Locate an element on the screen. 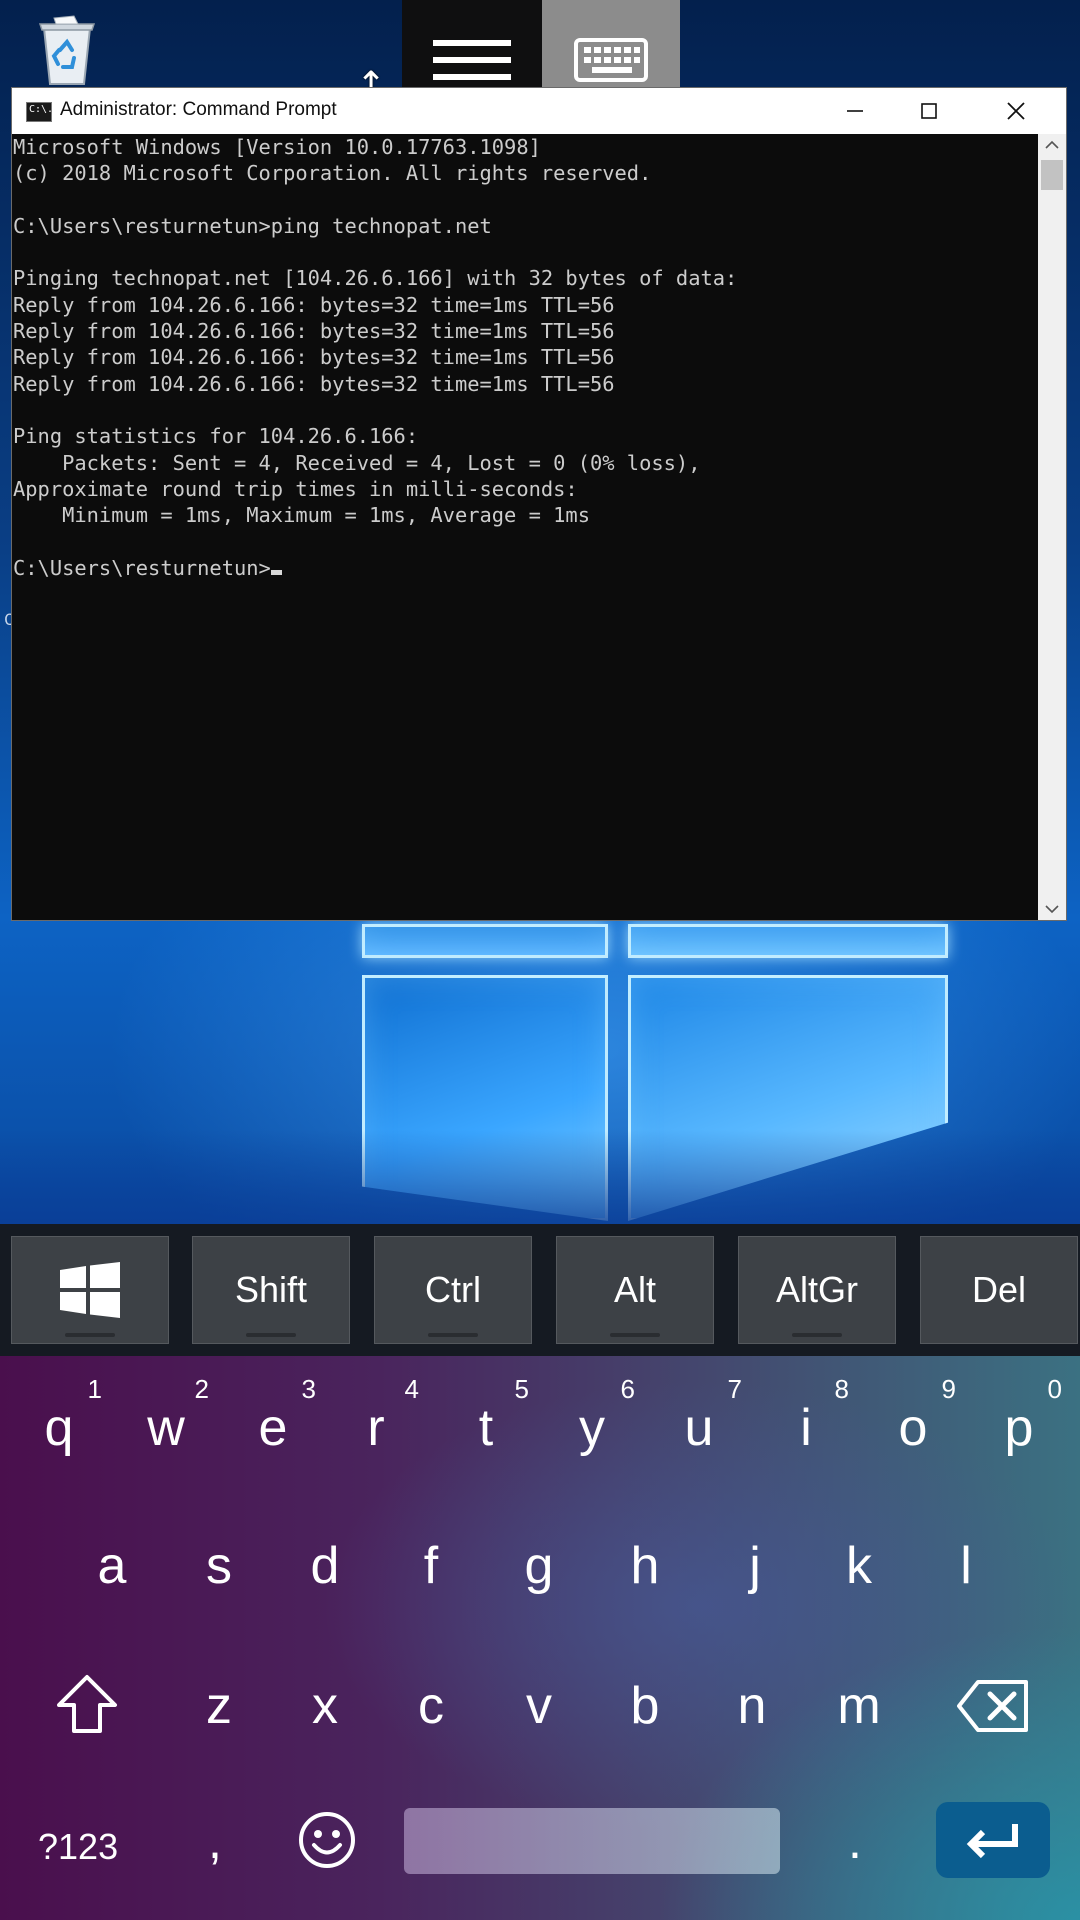 The width and height of the screenshot is (1080, 1920). key-hint: 0 is located at coordinates (1054, 1389).